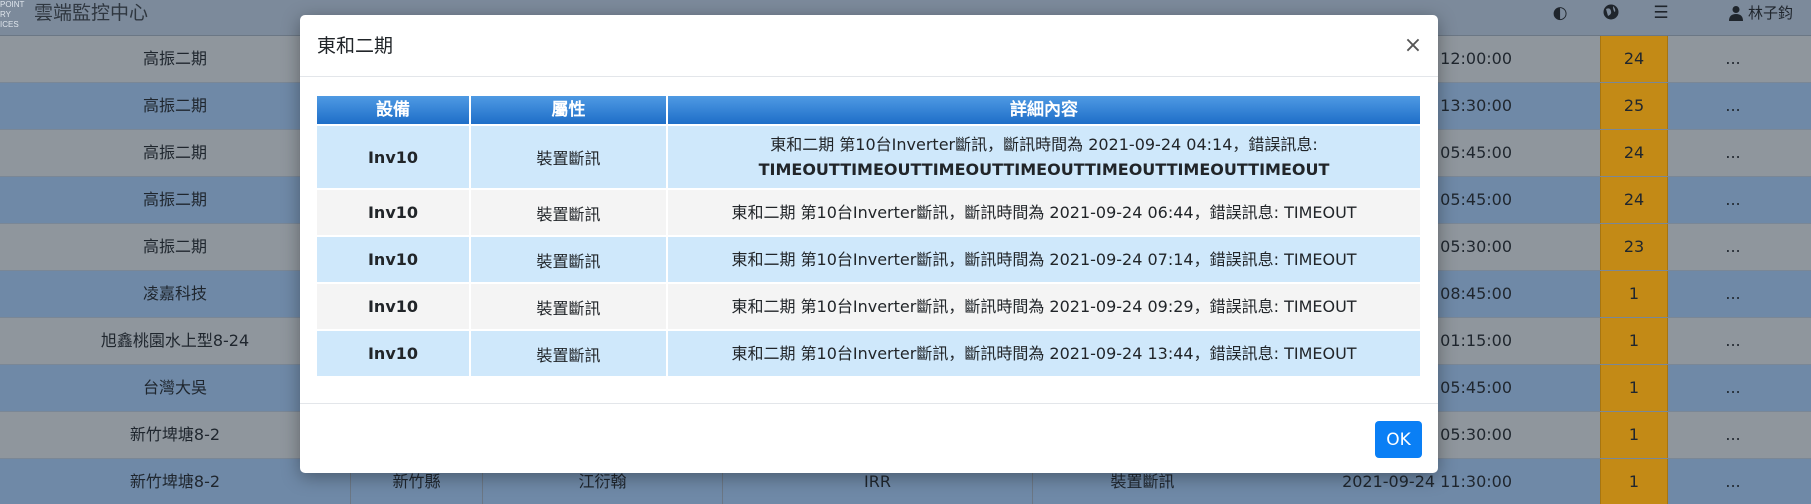 The height and width of the screenshot is (504, 1811). I want to click on column-header-detail: 詳細內容, so click(1044, 110).